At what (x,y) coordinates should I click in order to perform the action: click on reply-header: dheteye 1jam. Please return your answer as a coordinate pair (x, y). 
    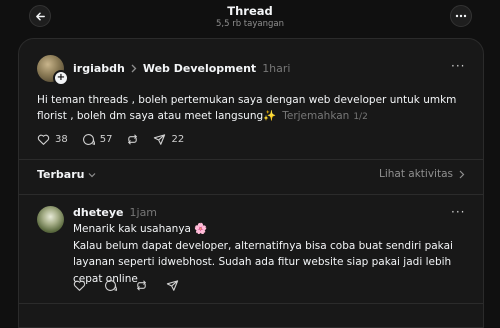
    Looking at the image, I should click on (115, 212).